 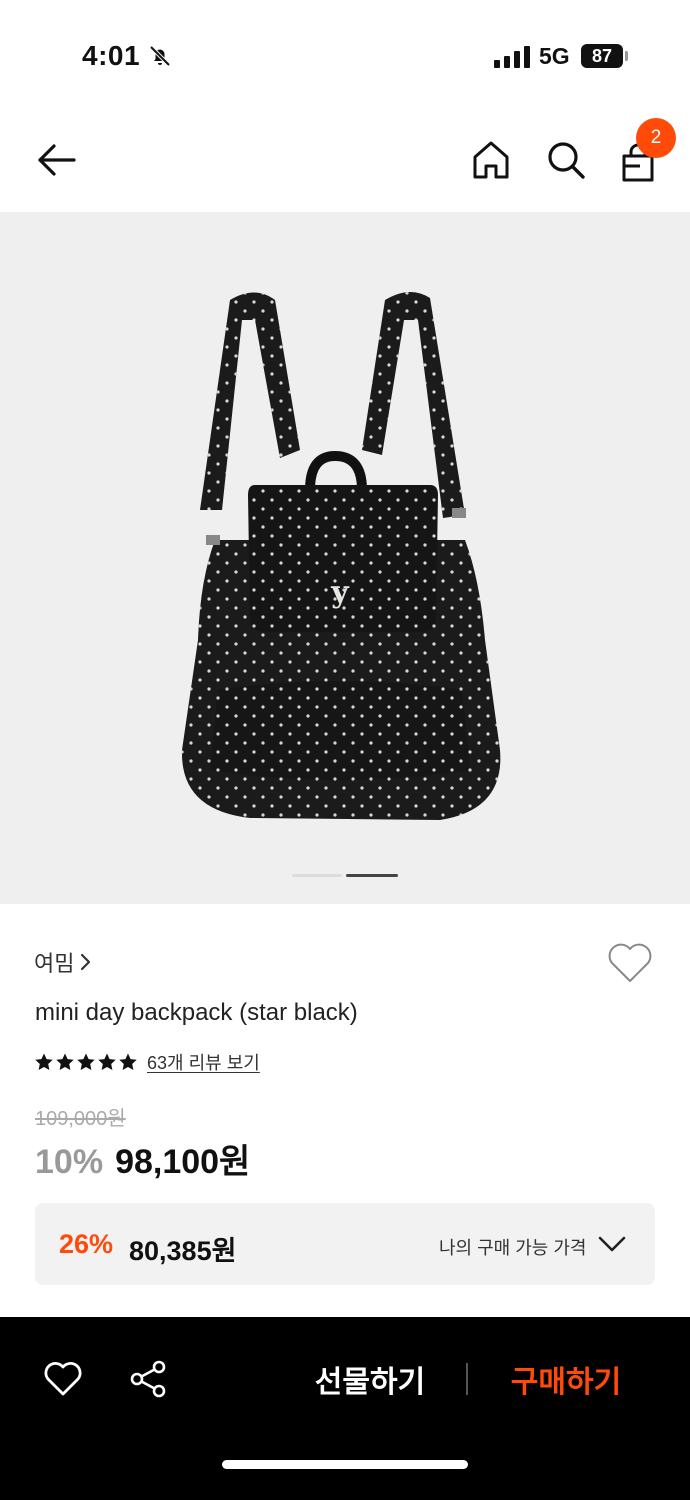 I want to click on cart-count-badge: 2, so click(x=656, y=138).